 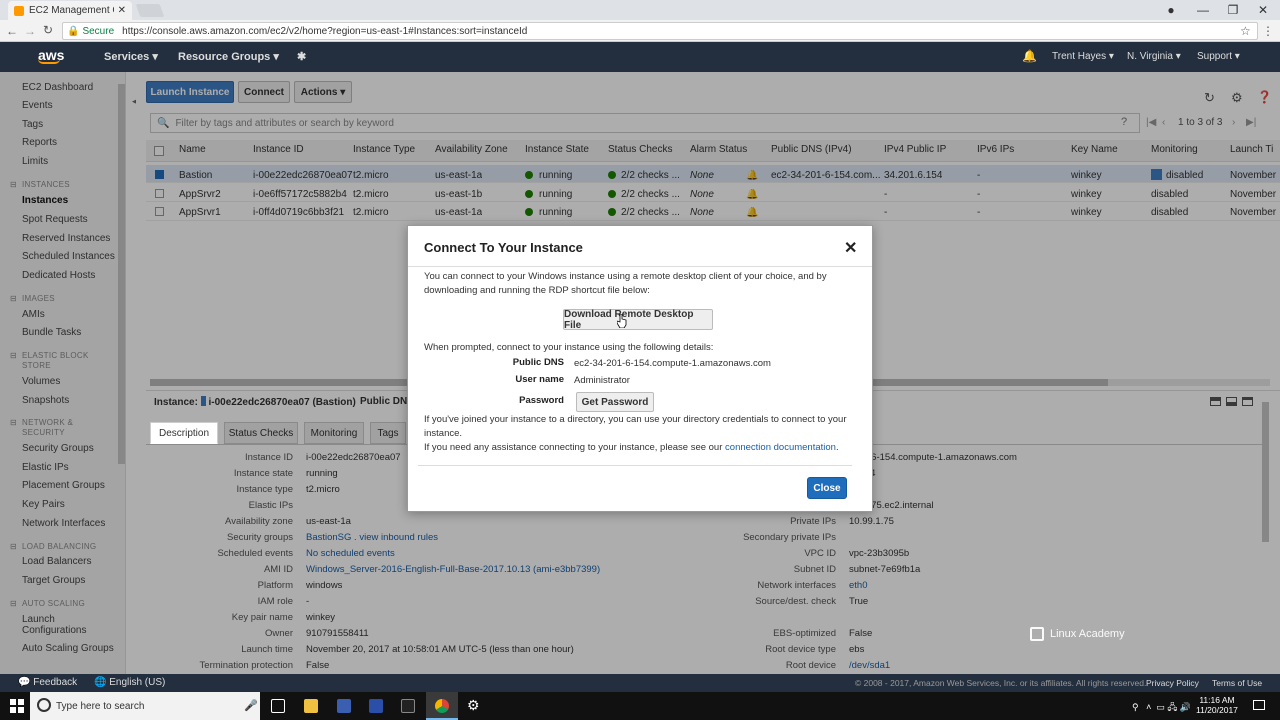 I want to click on notifications-icon, so click(x=1259, y=705).